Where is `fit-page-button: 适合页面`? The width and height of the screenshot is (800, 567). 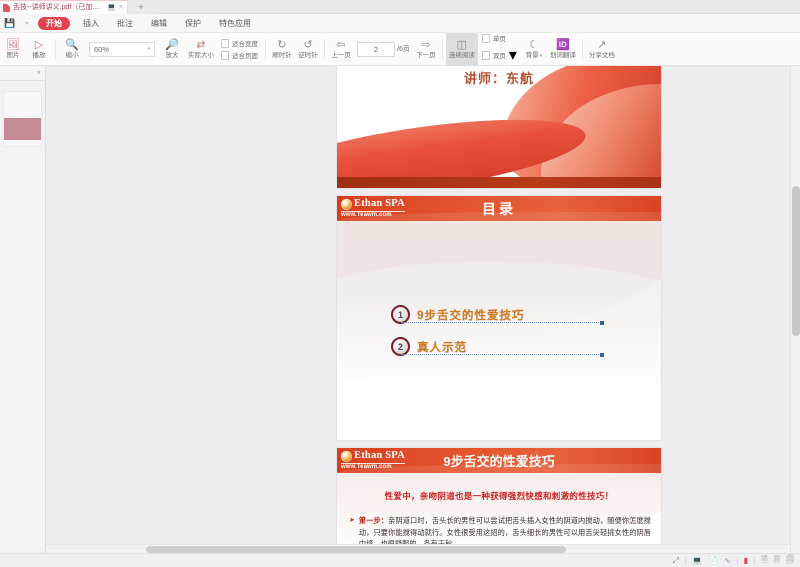
fit-page-button: 适合页面 is located at coordinates (239, 55).